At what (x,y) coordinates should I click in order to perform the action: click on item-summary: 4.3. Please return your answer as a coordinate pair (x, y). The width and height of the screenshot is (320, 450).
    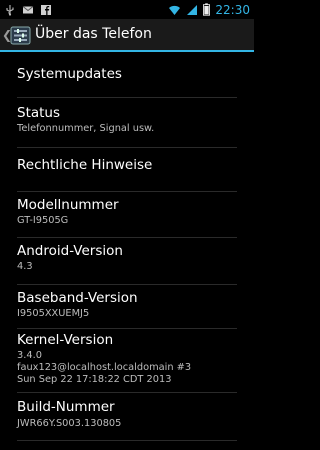
    Looking at the image, I should click on (25, 266).